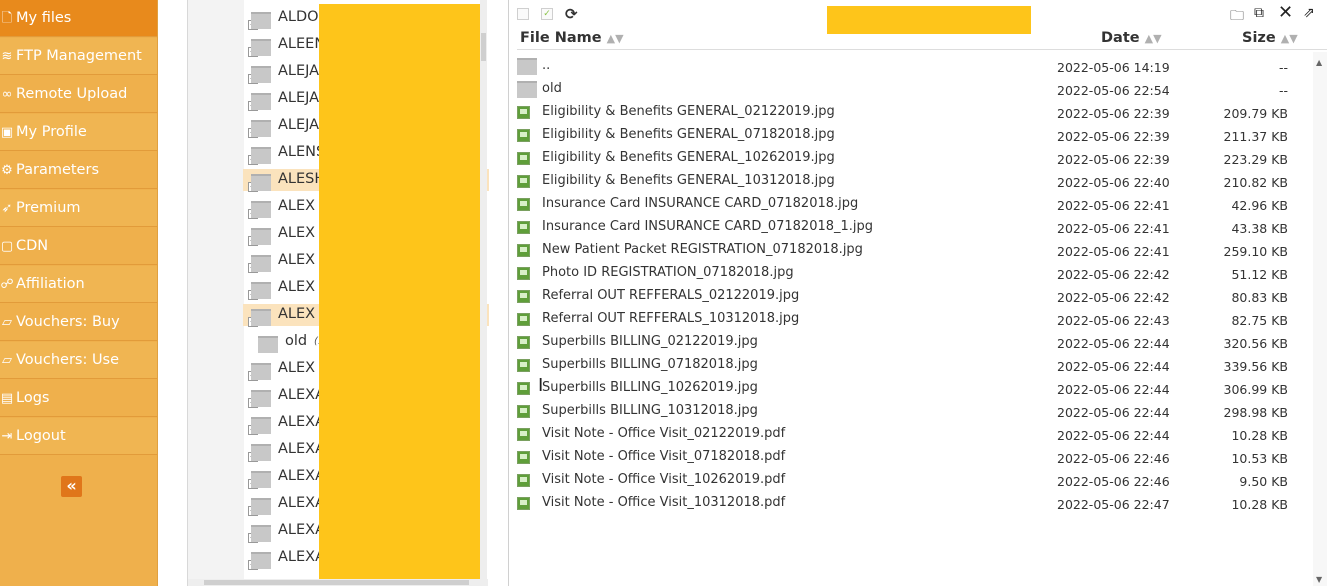 The height and width of the screenshot is (586, 1340). I want to click on tree-scrollbar-thumb, so click(483, 47).